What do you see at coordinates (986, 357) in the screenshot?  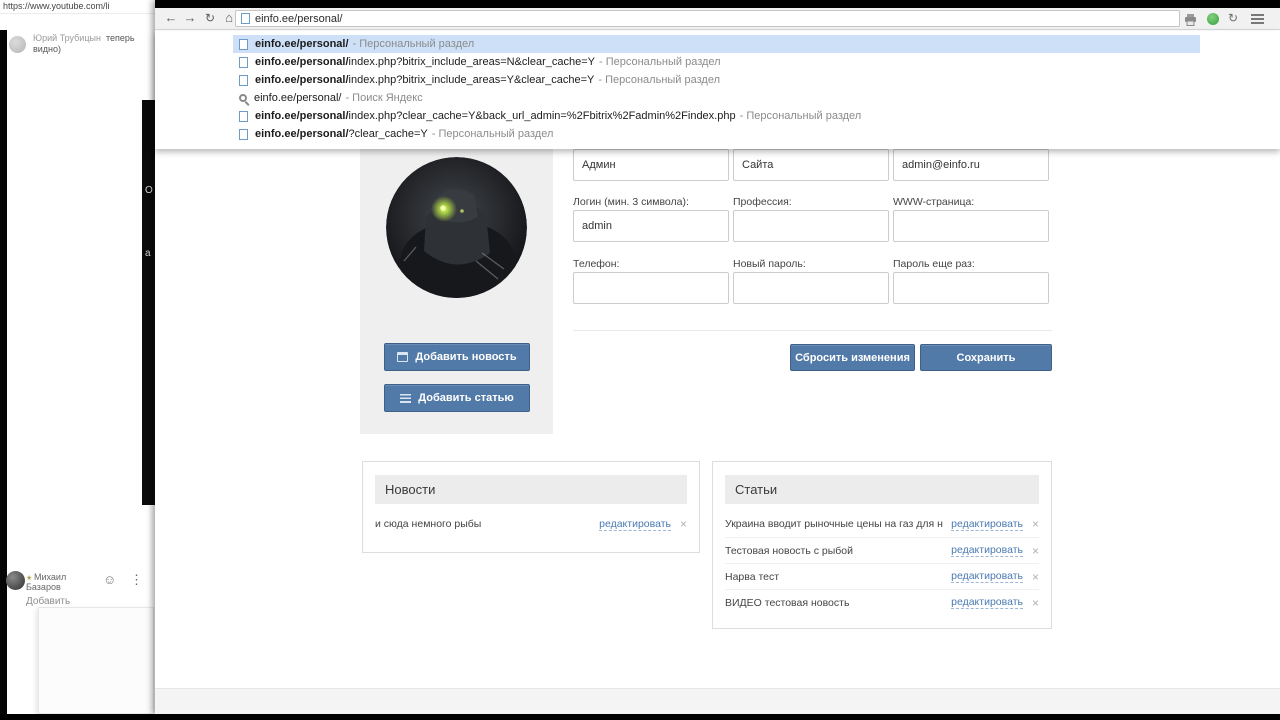 I see `save-button: Сохранить` at bounding box center [986, 357].